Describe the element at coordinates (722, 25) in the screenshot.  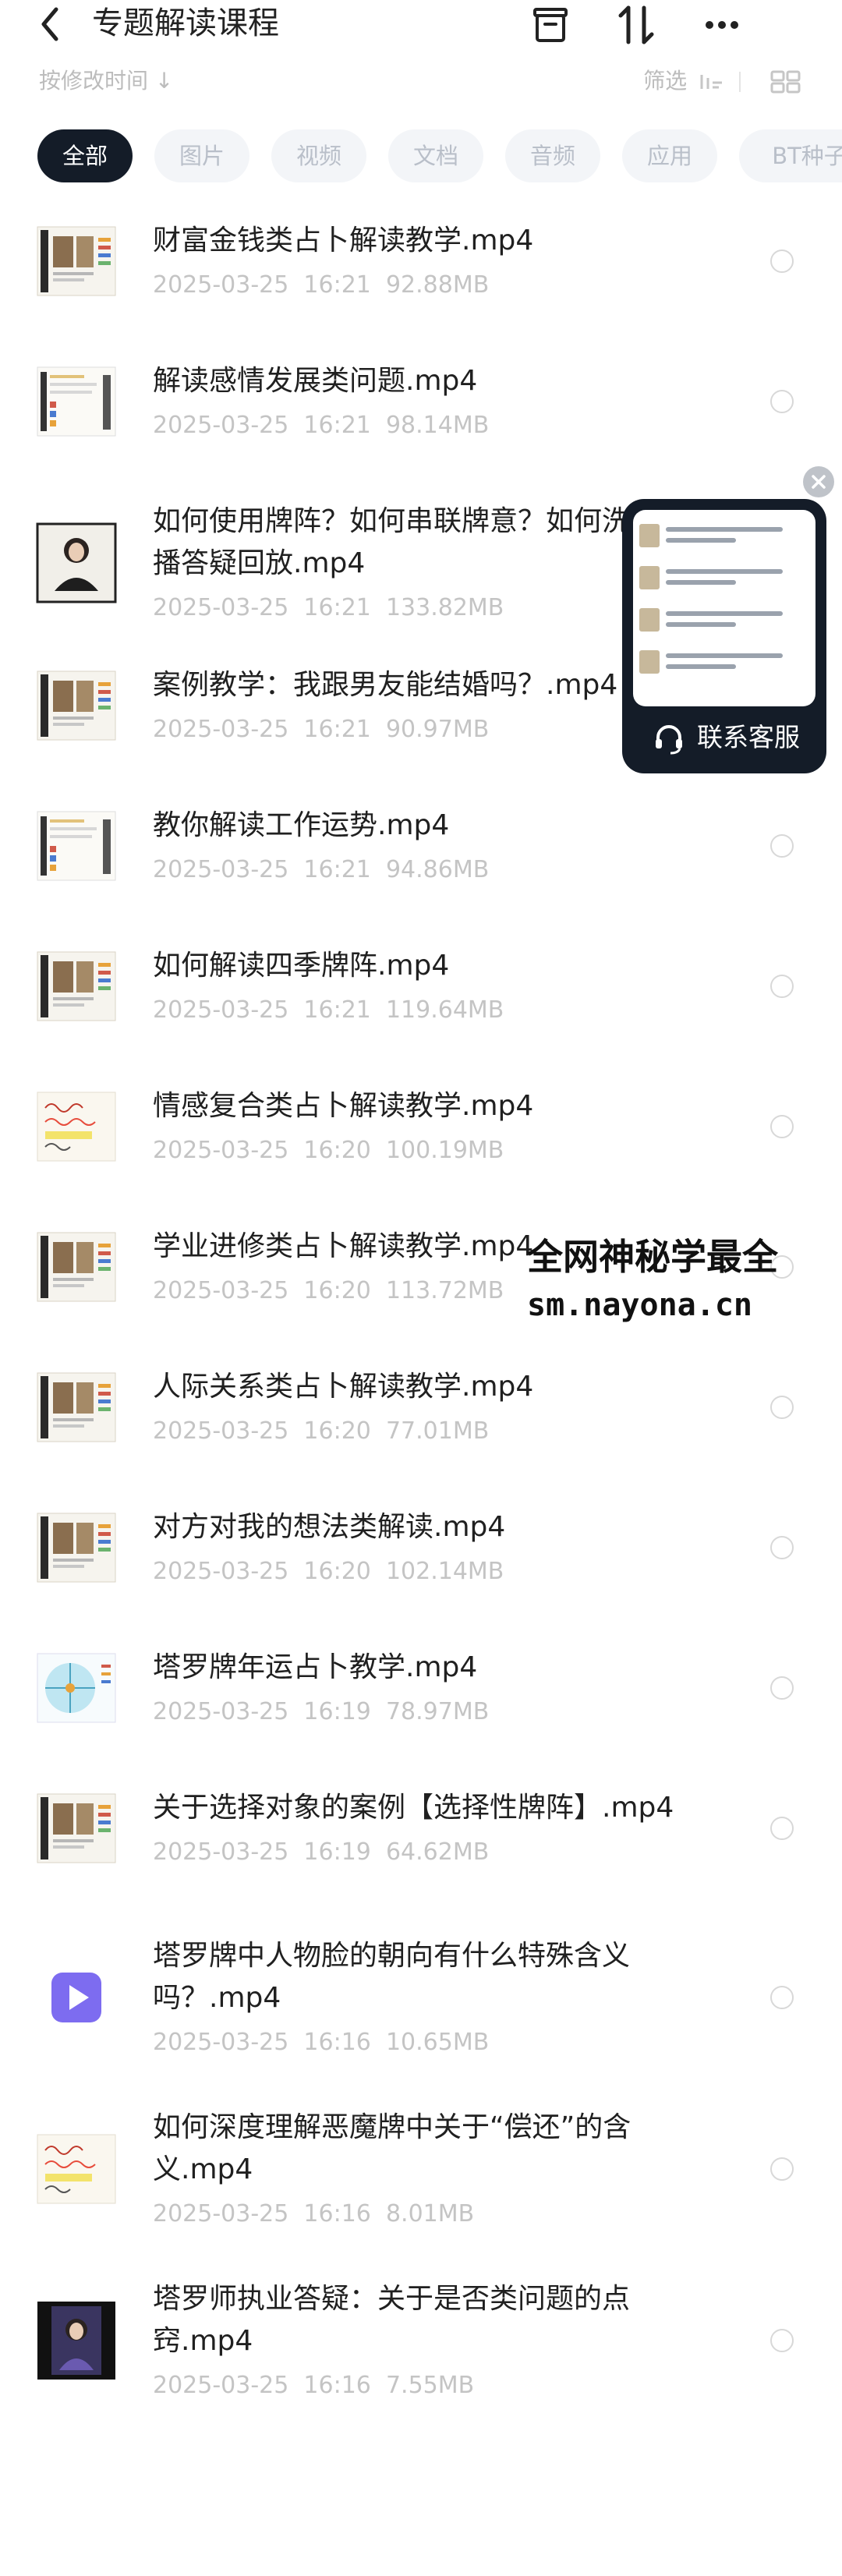
I see `more-options-icon` at that location.